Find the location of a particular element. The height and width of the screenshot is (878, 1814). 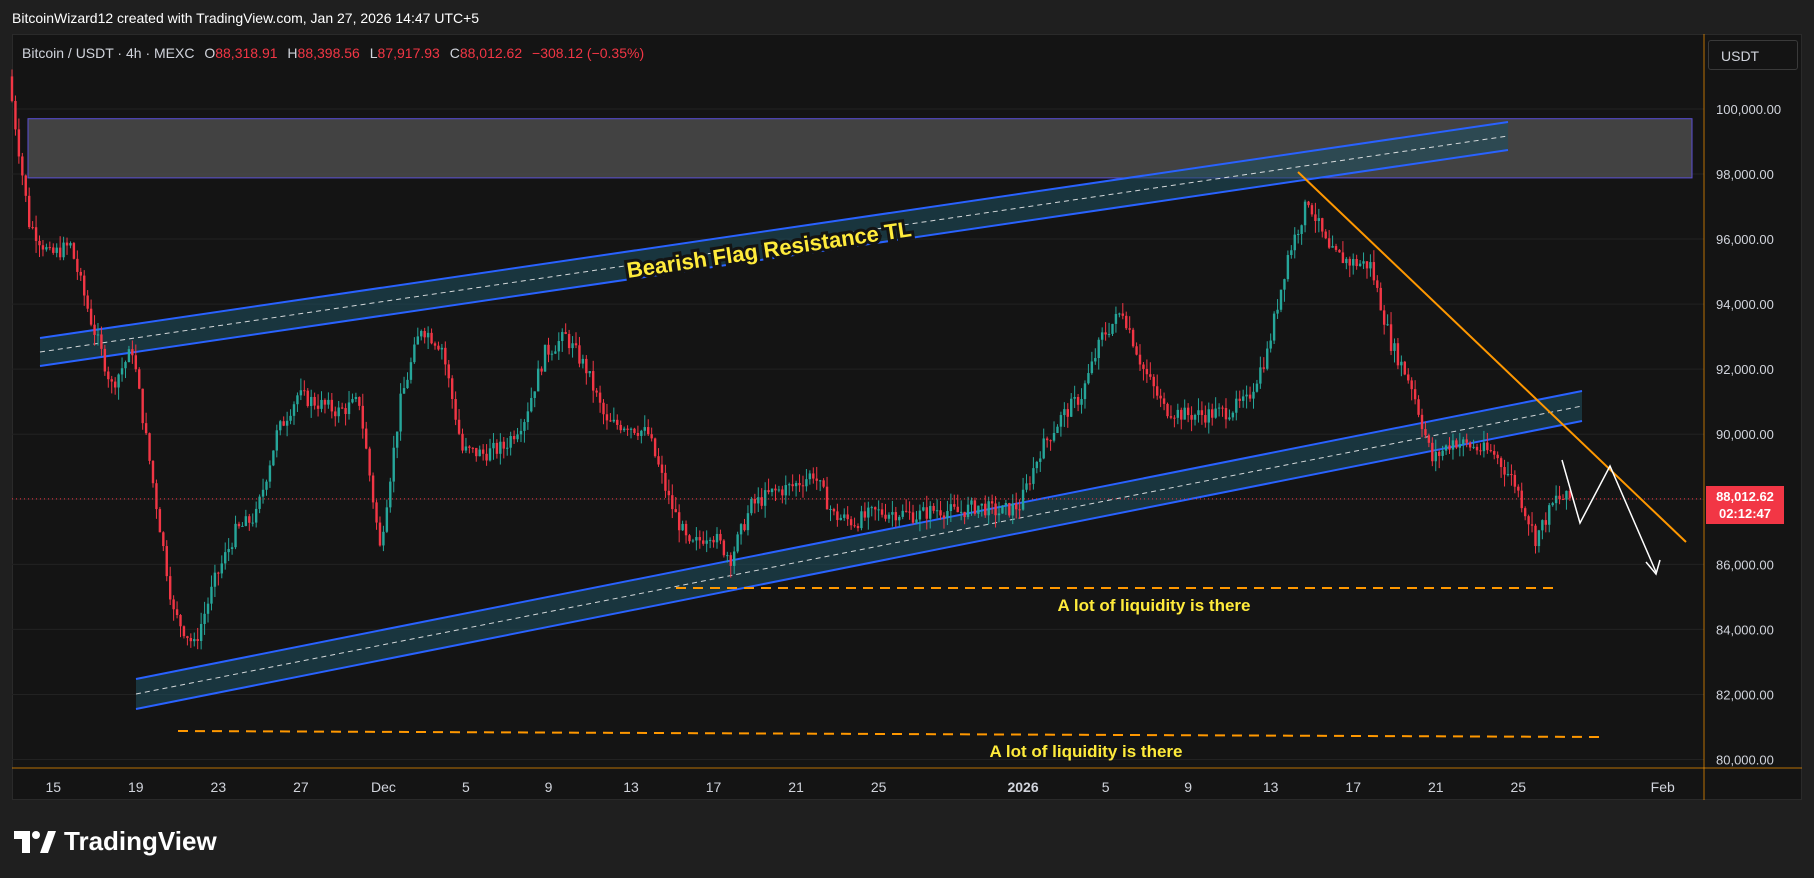

x-tick-label: 15 is located at coordinates (53, 787).